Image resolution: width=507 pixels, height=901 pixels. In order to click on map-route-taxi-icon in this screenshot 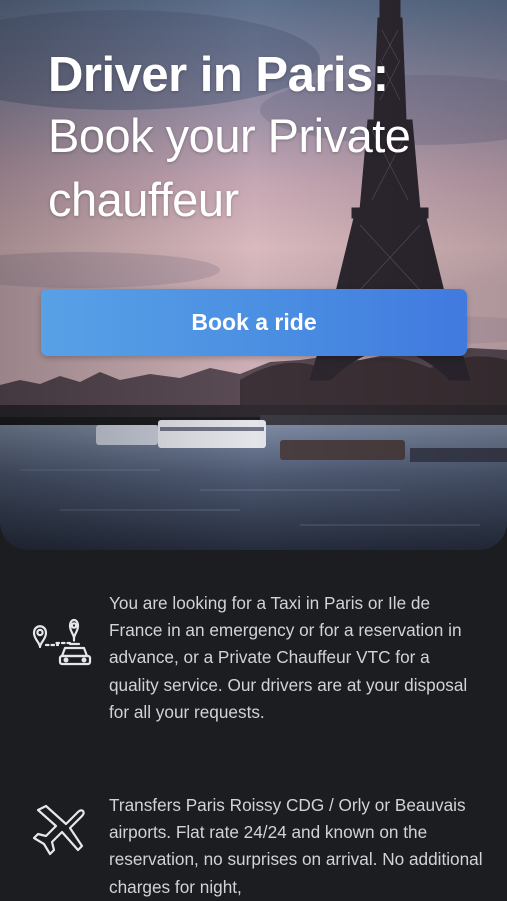, I will do `click(62, 642)`.